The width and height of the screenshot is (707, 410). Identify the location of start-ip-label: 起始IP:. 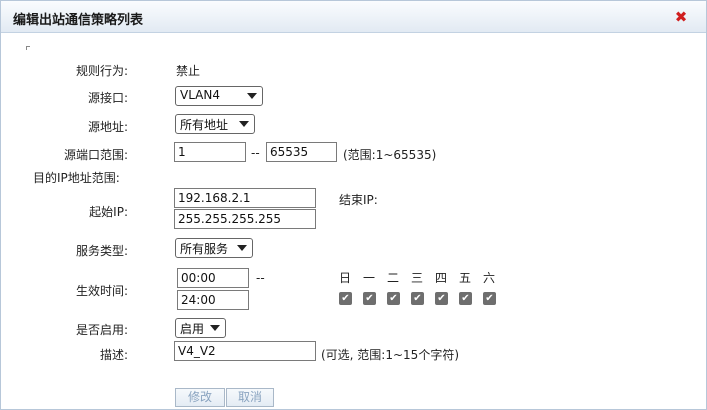
(108, 212).